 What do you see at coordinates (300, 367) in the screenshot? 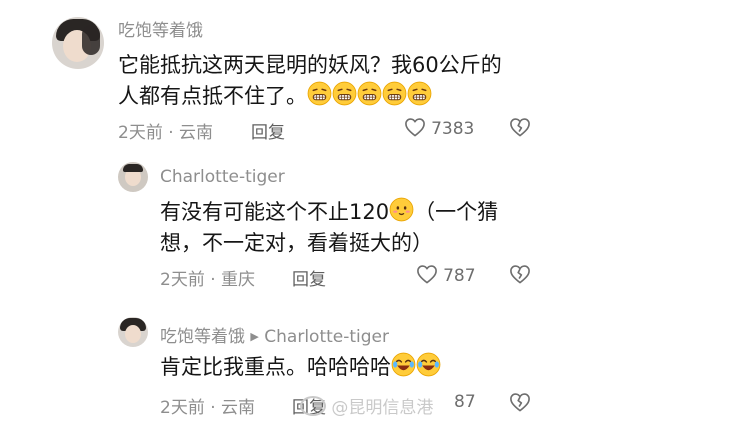
I see `comment-text: 肯定比我重点。哈哈哈哈` at bounding box center [300, 367].